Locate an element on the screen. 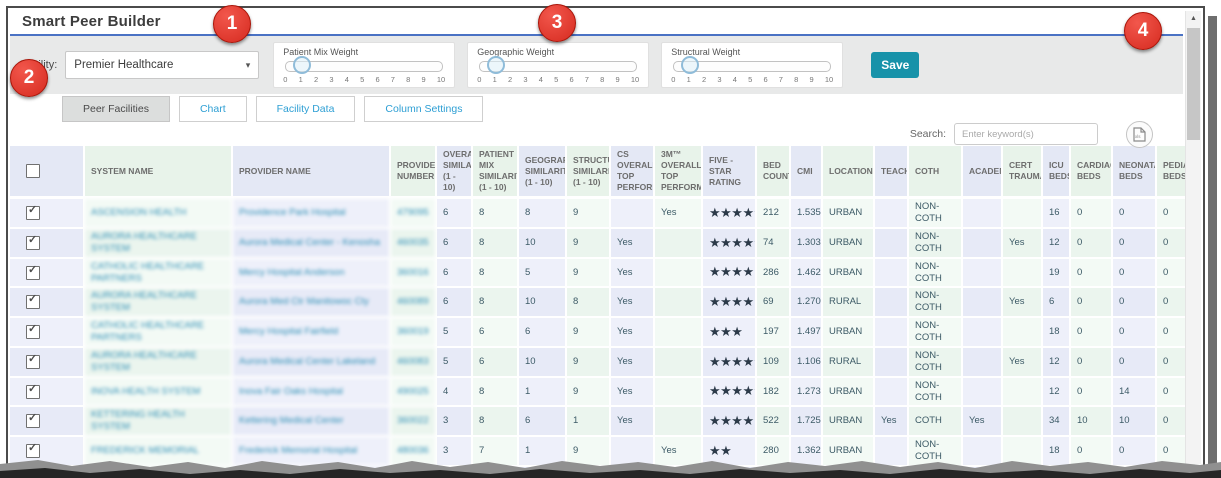  weight-slider-card-2: Structural Weight 0 1 2 3 4 5 6 7 8 9 10 is located at coordinates (752, 65).